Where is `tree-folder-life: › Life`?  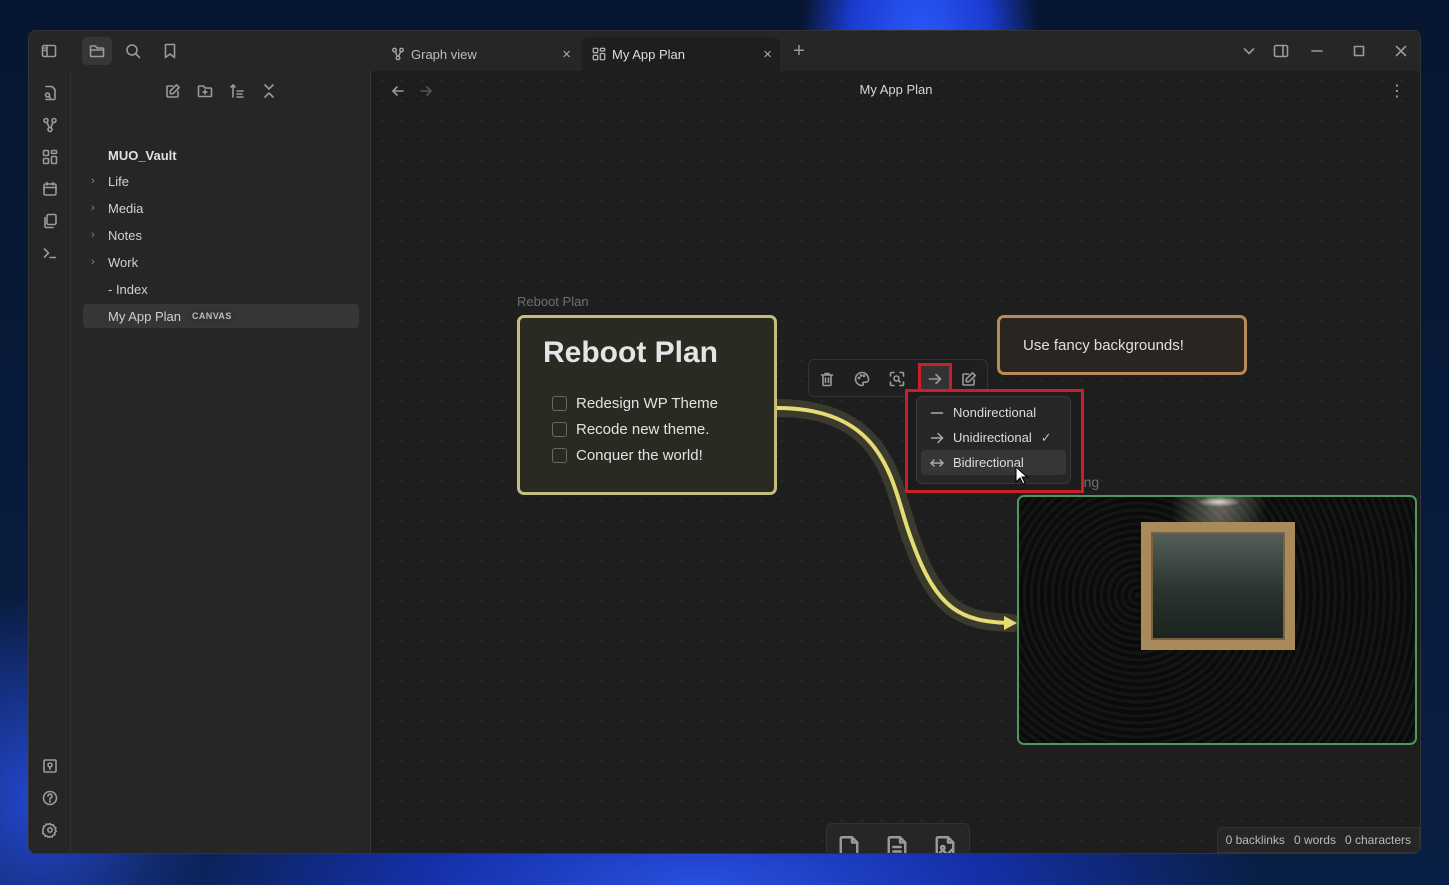 tree-folder-life: › Life is located at coordinates (221, 181).